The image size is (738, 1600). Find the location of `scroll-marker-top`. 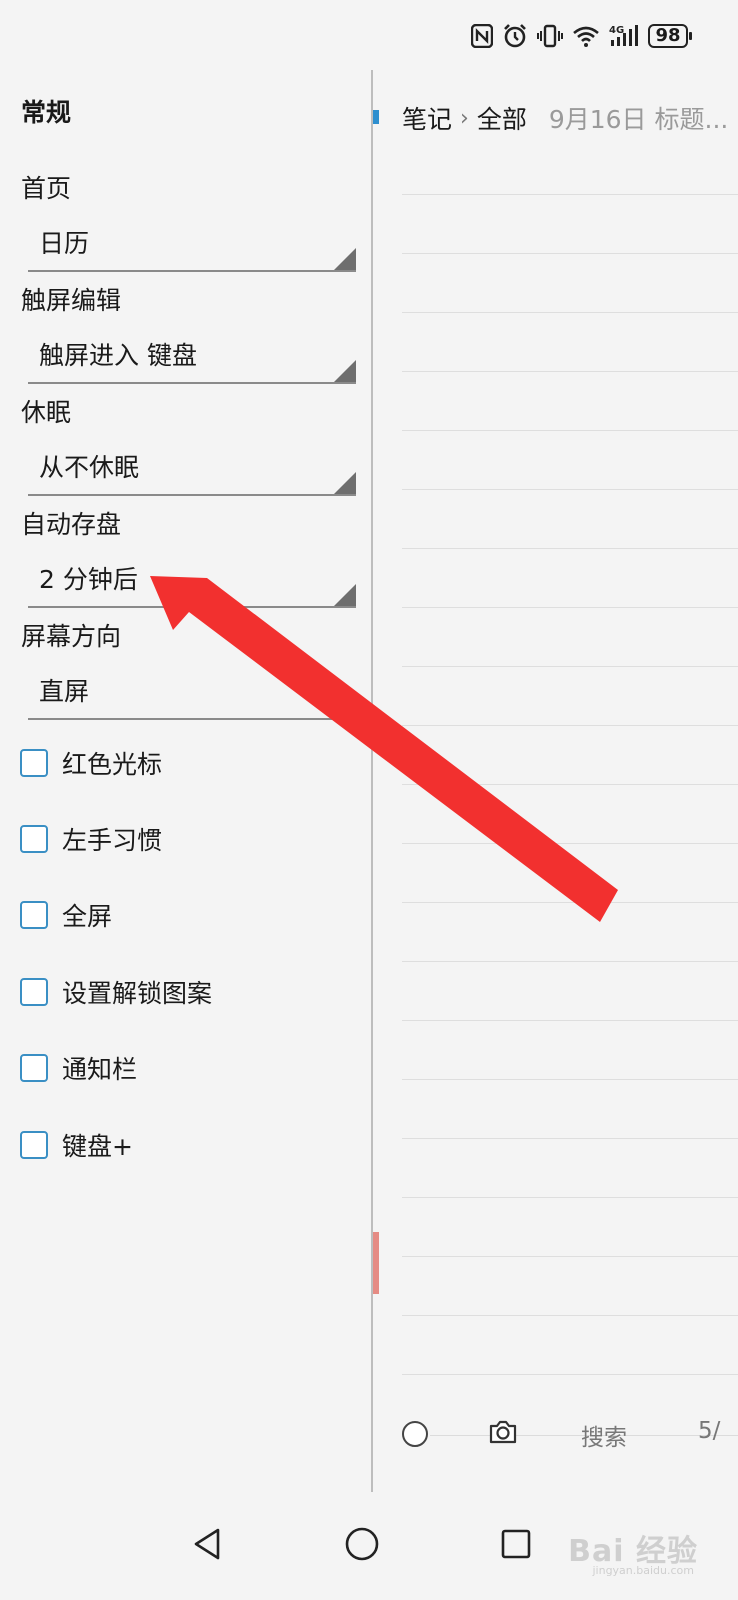

scroll-marker-top is located at coordinates (376, 117).